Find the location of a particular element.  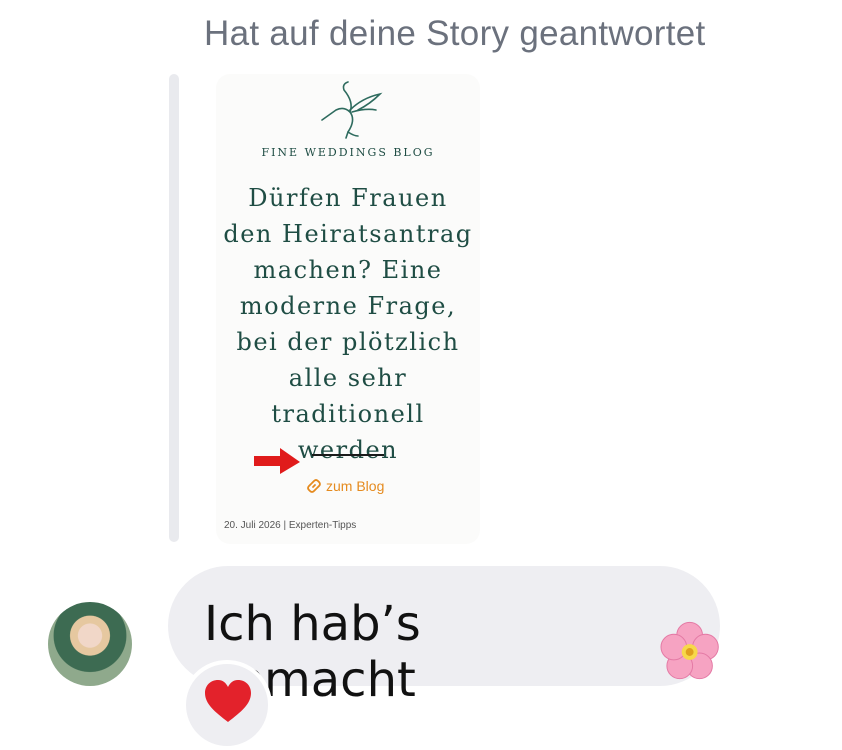

blog-link-label: zum Blog is located at coordinates (355, 486).